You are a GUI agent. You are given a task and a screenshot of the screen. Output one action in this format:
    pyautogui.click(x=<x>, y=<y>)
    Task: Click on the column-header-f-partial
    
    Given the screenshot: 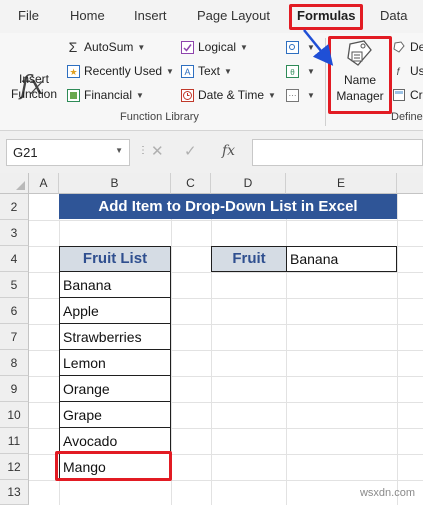 What is the action you would take?
    pyautogui.click(x=410, y=183)
    